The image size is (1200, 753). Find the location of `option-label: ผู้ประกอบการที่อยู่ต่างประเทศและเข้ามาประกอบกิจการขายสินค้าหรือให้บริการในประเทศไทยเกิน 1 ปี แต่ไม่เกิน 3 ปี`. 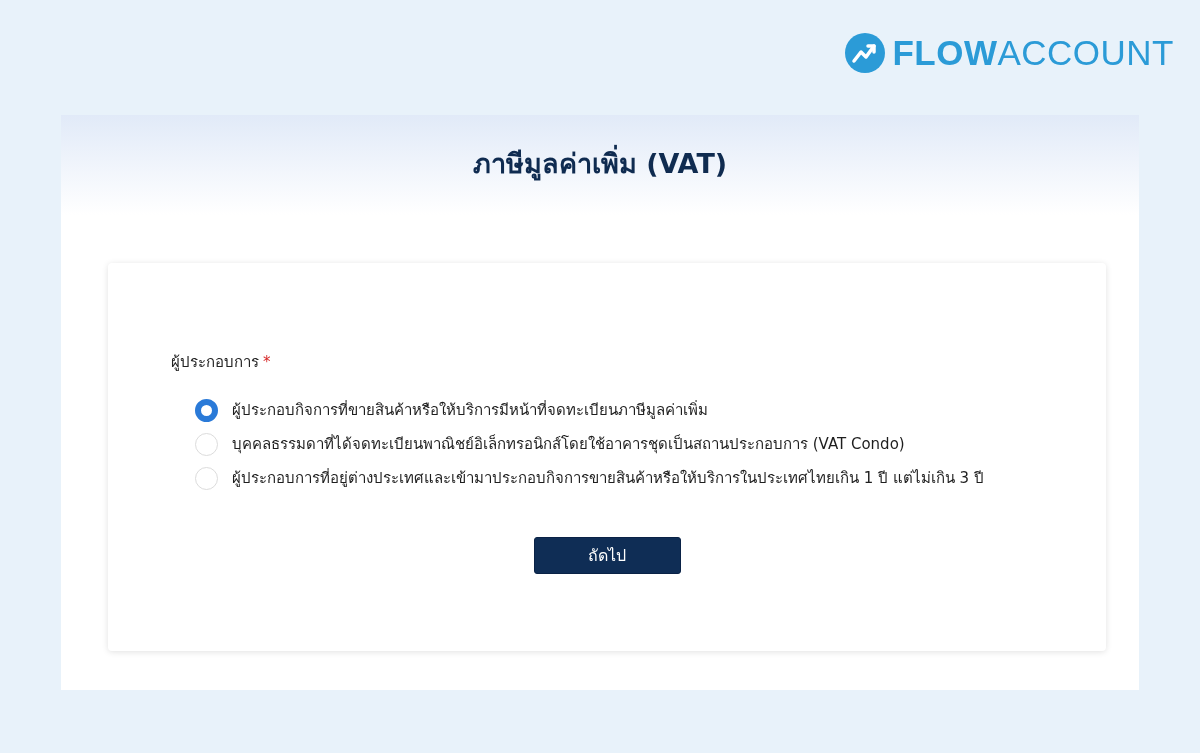

option-label: ผู้ประกอบการที่อยู่ต่างประเทศและเข้ามาประกอบกิจการขายสินค้าหรือให้บริการในประเทศไทยเกิน 1 ปี แต่ไม่เกิน 3 ปี is located at coordinates (608, 478).